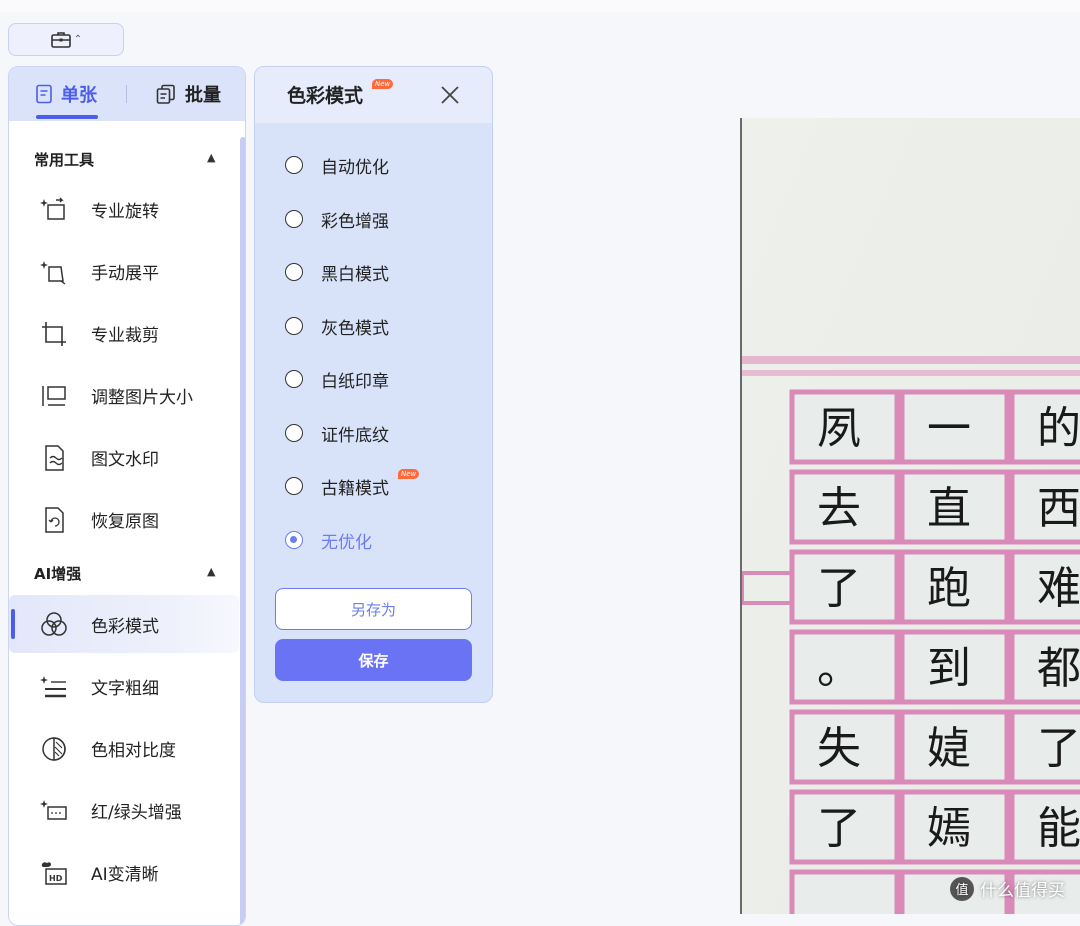 This screenshot has width=1080, height=926. Describe the element at coordinates (64, 160) in the screenshot. I see `section-common-tools: 常用工具` at that location.